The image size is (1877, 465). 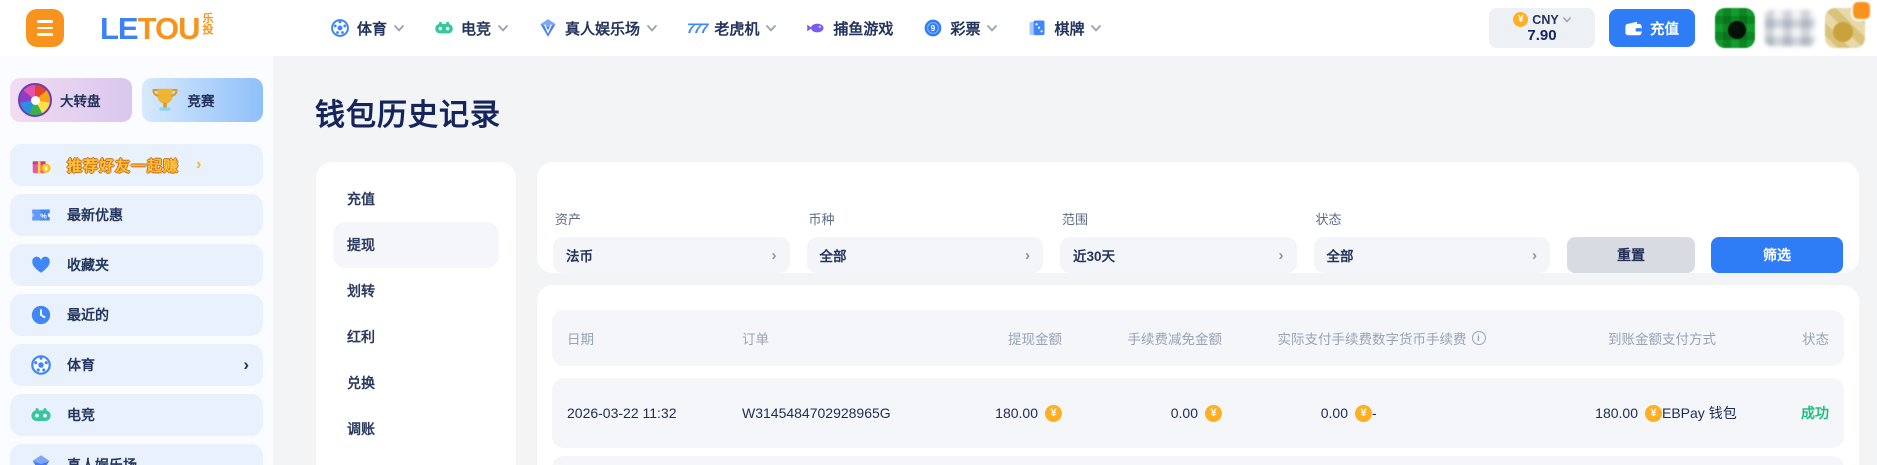 I want to click on nav-item-lottery: 9 彩票, so click(x=960, y=28).